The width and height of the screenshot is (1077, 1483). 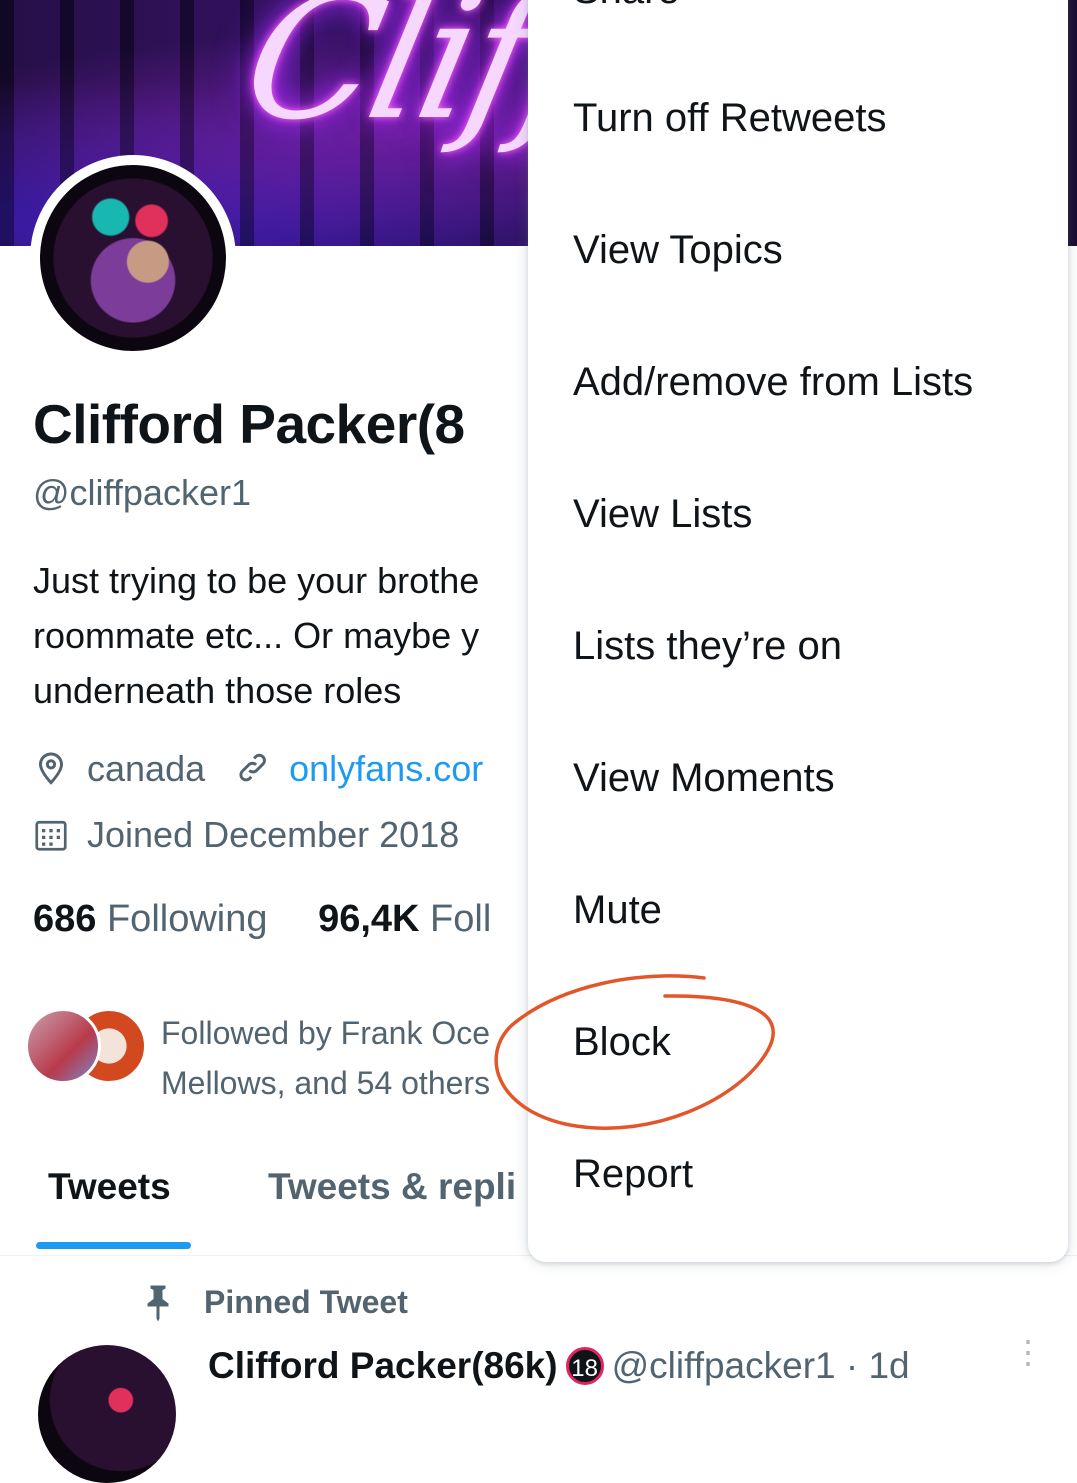 I want to click on profile-link: onlyfans.cor, so click(x=386, y=769).